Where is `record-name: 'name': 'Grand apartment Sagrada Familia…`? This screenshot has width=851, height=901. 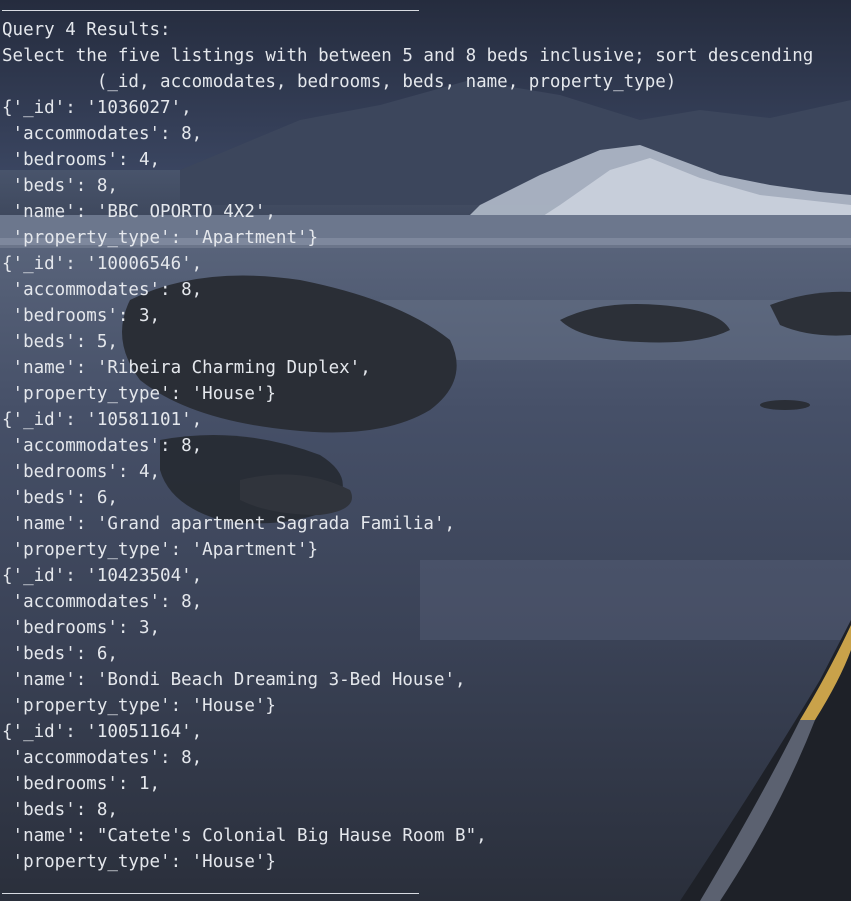 record-name: 'name': 'Grand apartment Sagrada Familia… is located at coordinates (229, 524).